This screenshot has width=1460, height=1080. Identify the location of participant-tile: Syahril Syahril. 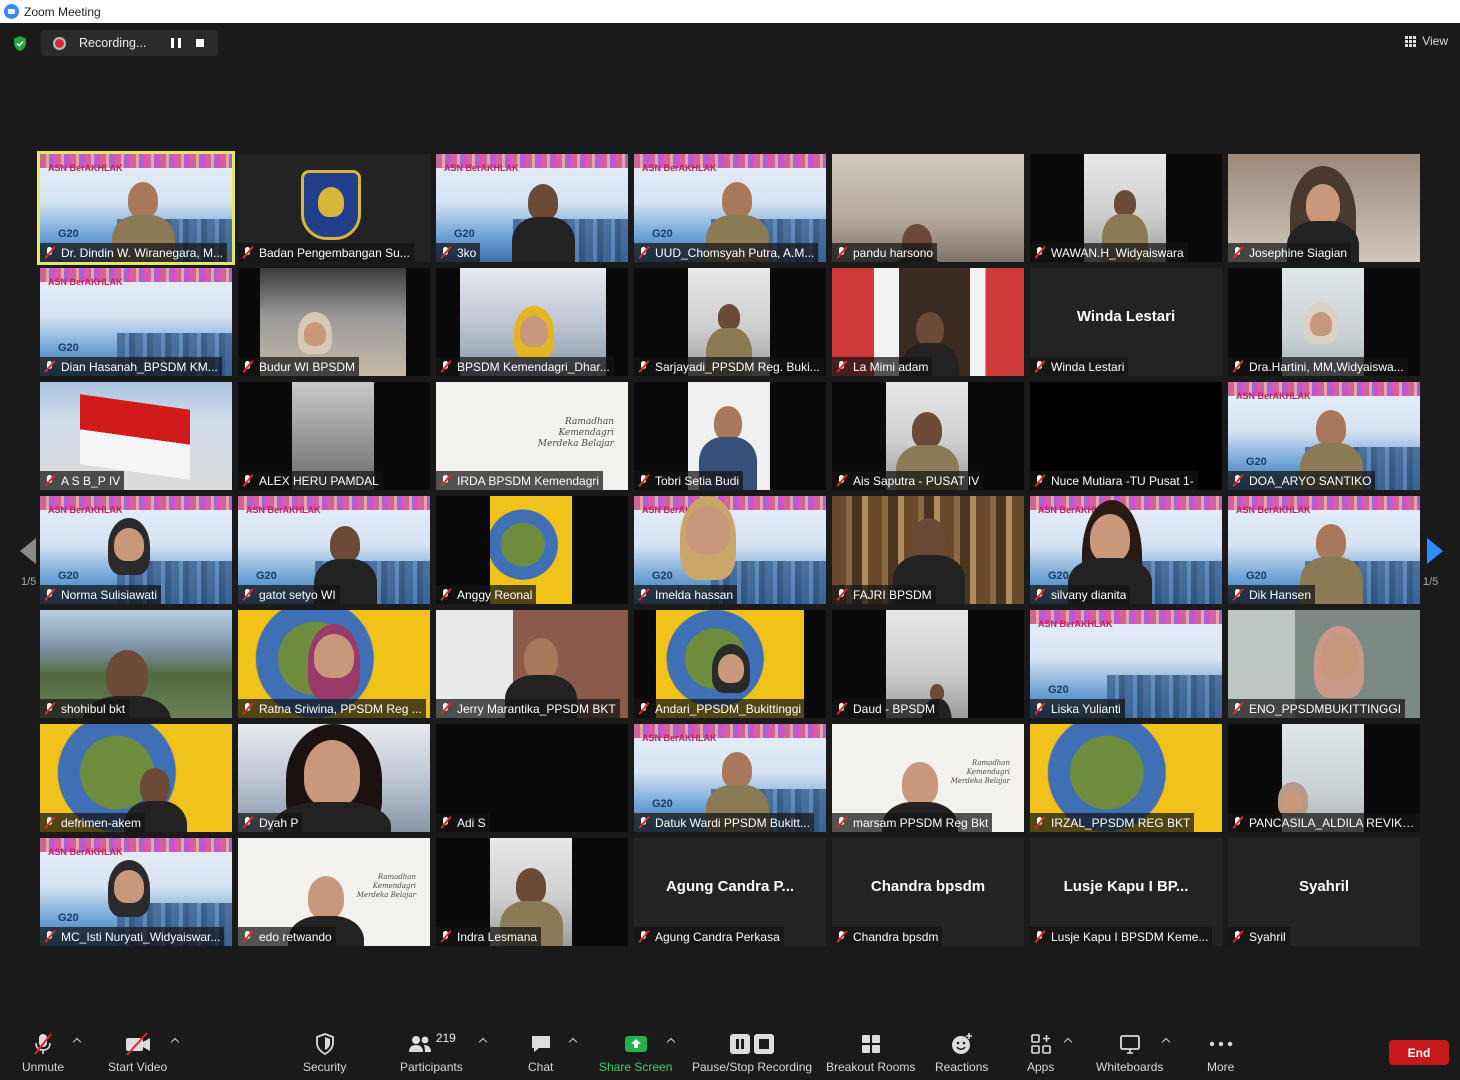
(1324, 892).